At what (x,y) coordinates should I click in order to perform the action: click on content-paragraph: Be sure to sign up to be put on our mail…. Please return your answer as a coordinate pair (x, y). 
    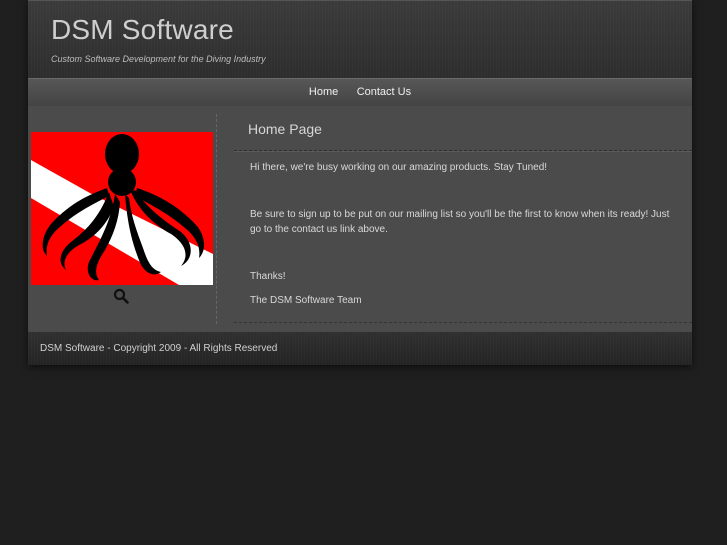
    Looking at the image, I should click on (460, 222).